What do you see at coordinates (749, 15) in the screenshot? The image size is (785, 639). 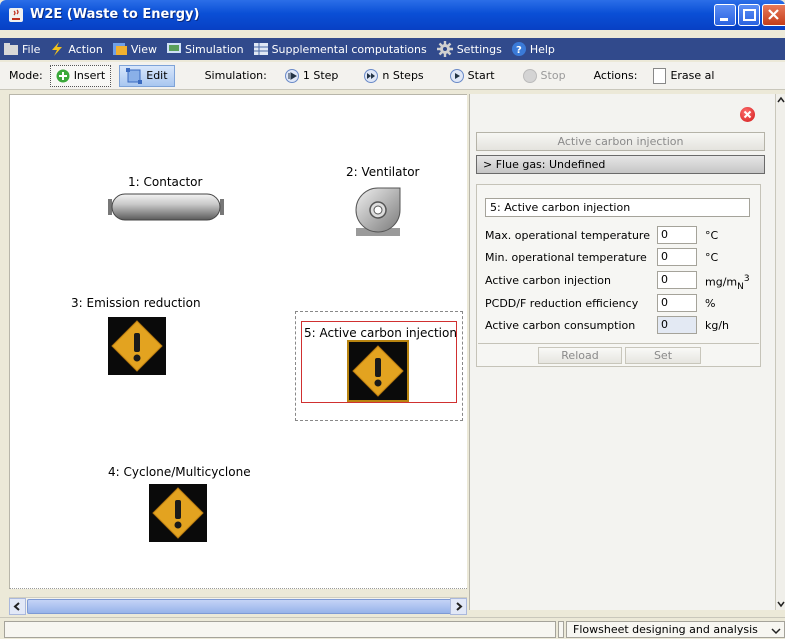 I see `maximize-button` at bounding box center [749, 15].